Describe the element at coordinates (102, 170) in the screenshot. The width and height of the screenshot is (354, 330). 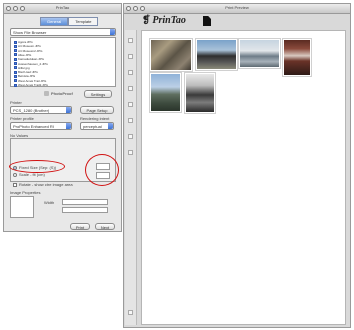
I see `annotation-ring-right` at that location.